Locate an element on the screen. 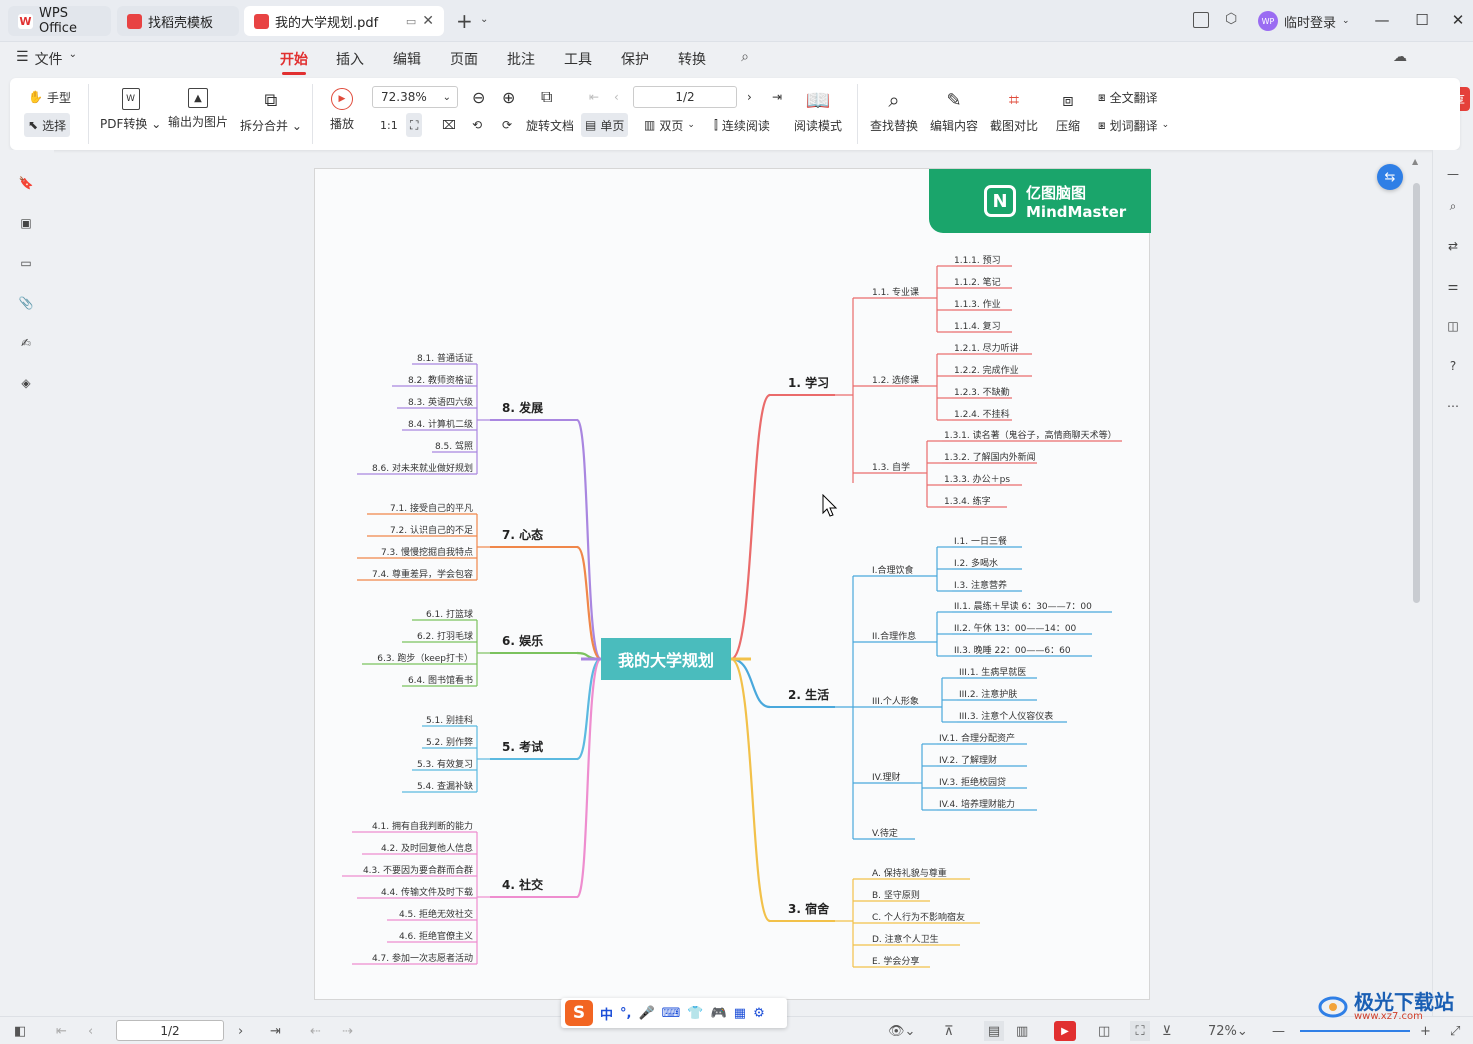  topic-label: I.1. 一日三餐 is located at coordinates (980, 541).